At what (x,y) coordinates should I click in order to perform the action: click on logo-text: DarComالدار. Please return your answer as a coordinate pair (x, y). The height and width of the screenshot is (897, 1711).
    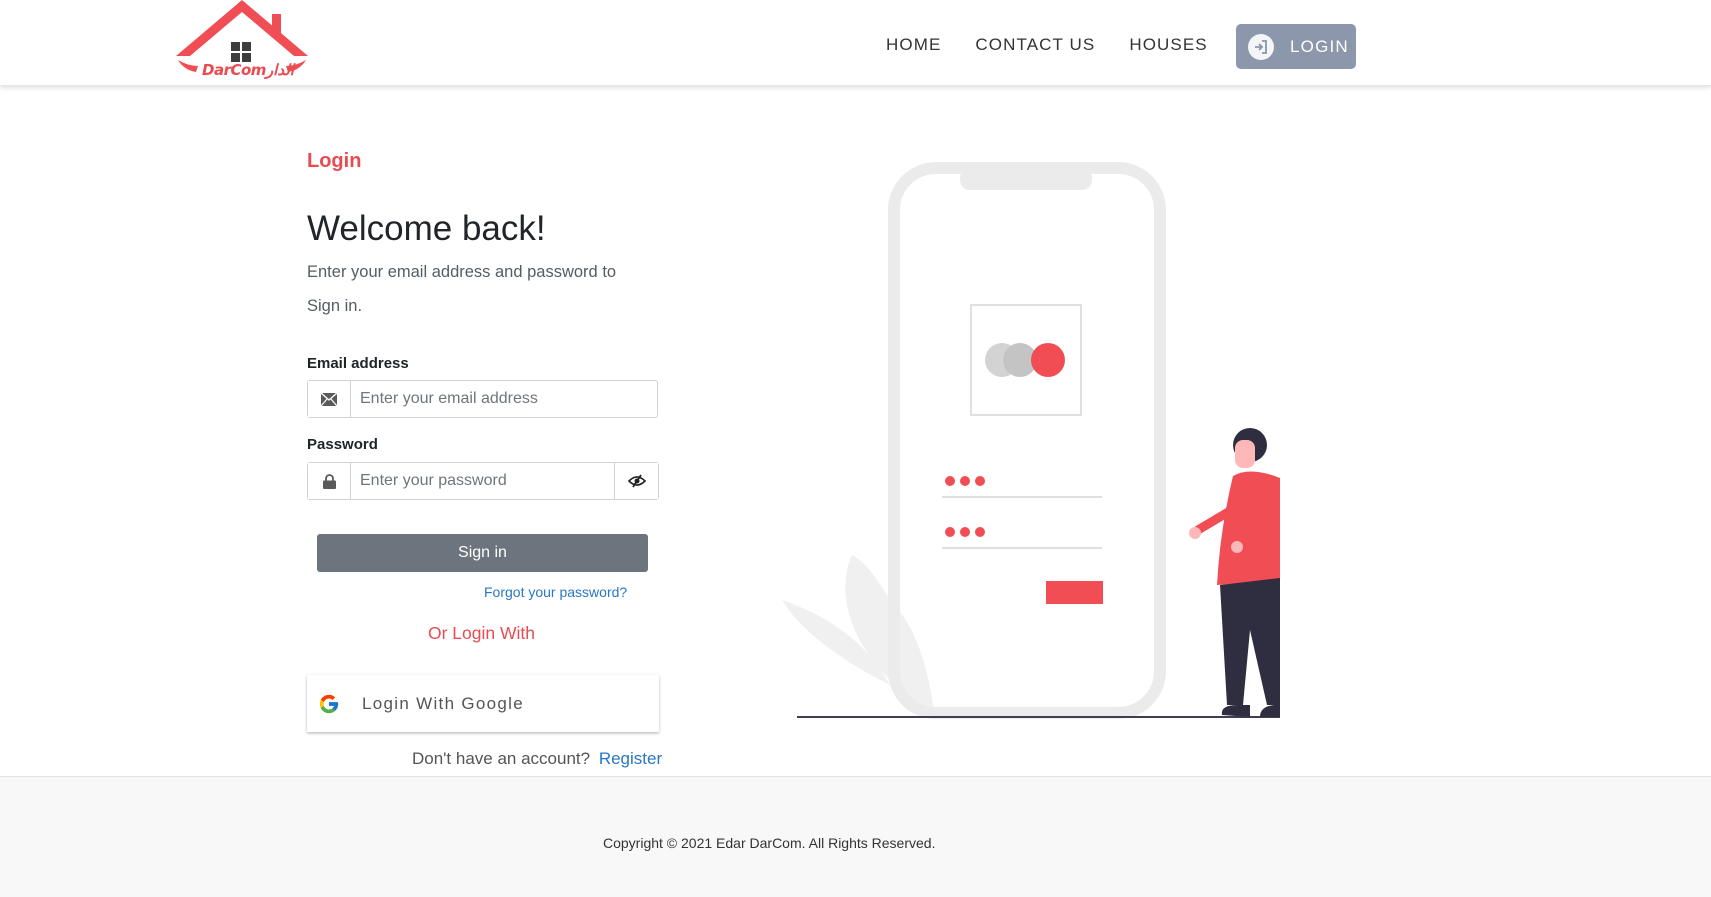
    Looking at the image, I should click on (248, 70).